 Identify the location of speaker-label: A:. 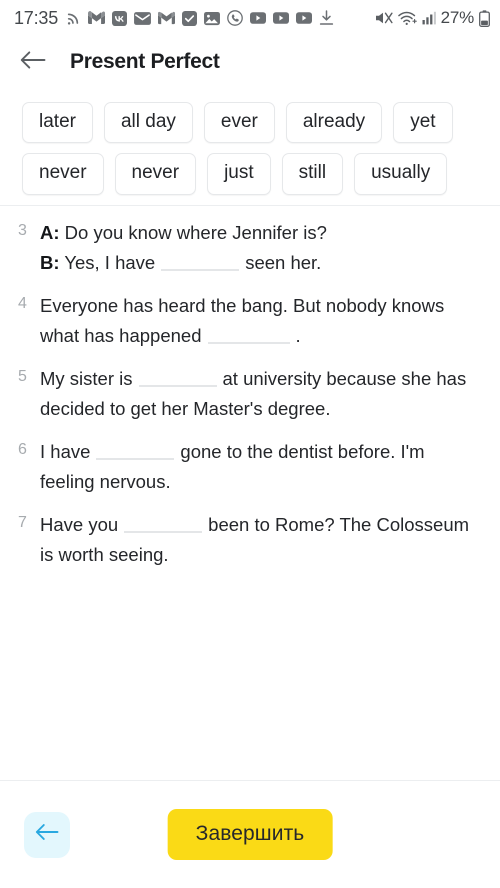
(50, 232).